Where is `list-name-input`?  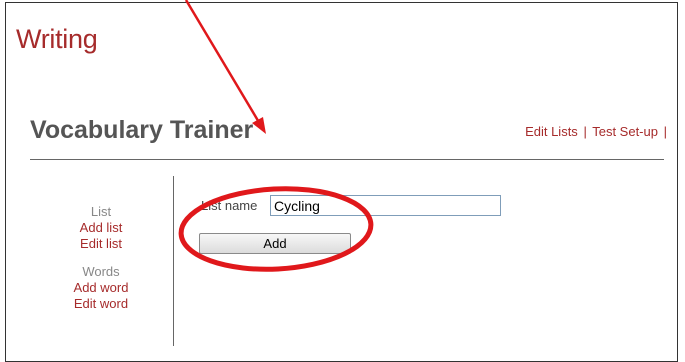 list-name-input is located at coordinates (385, 205).